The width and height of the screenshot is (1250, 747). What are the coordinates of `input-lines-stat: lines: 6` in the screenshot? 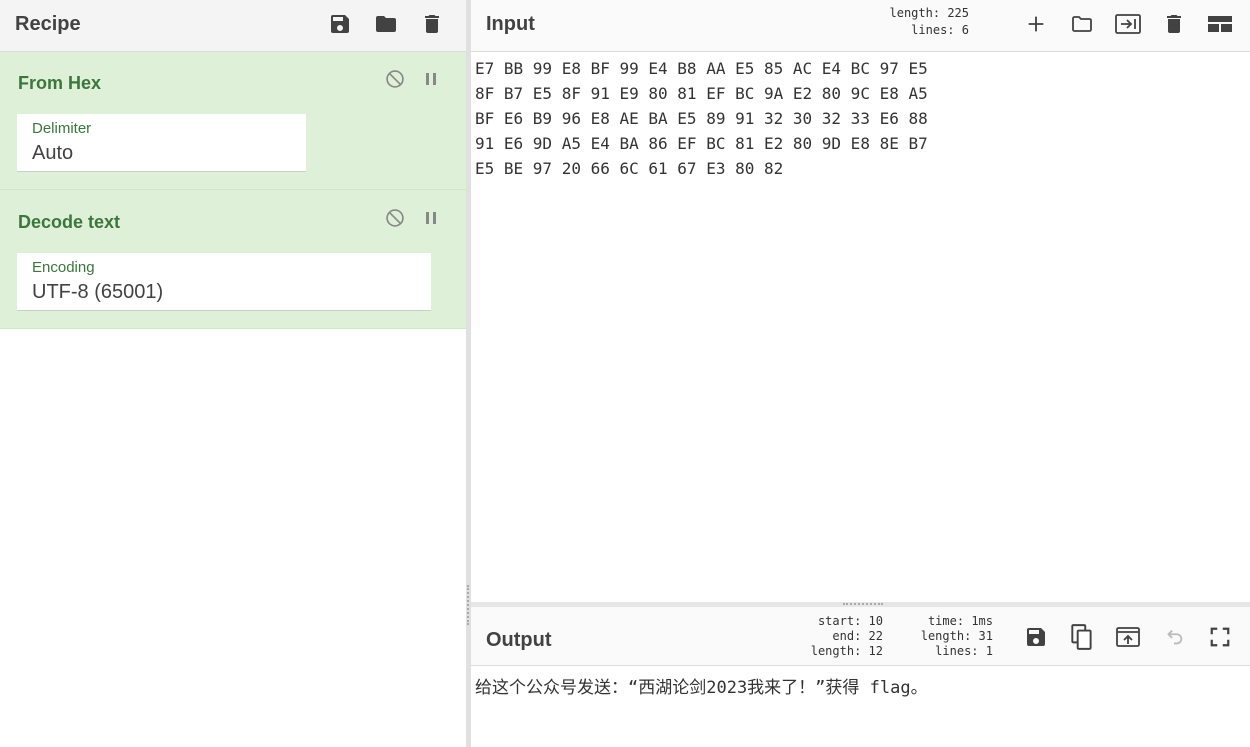 It's located at (940, 30).